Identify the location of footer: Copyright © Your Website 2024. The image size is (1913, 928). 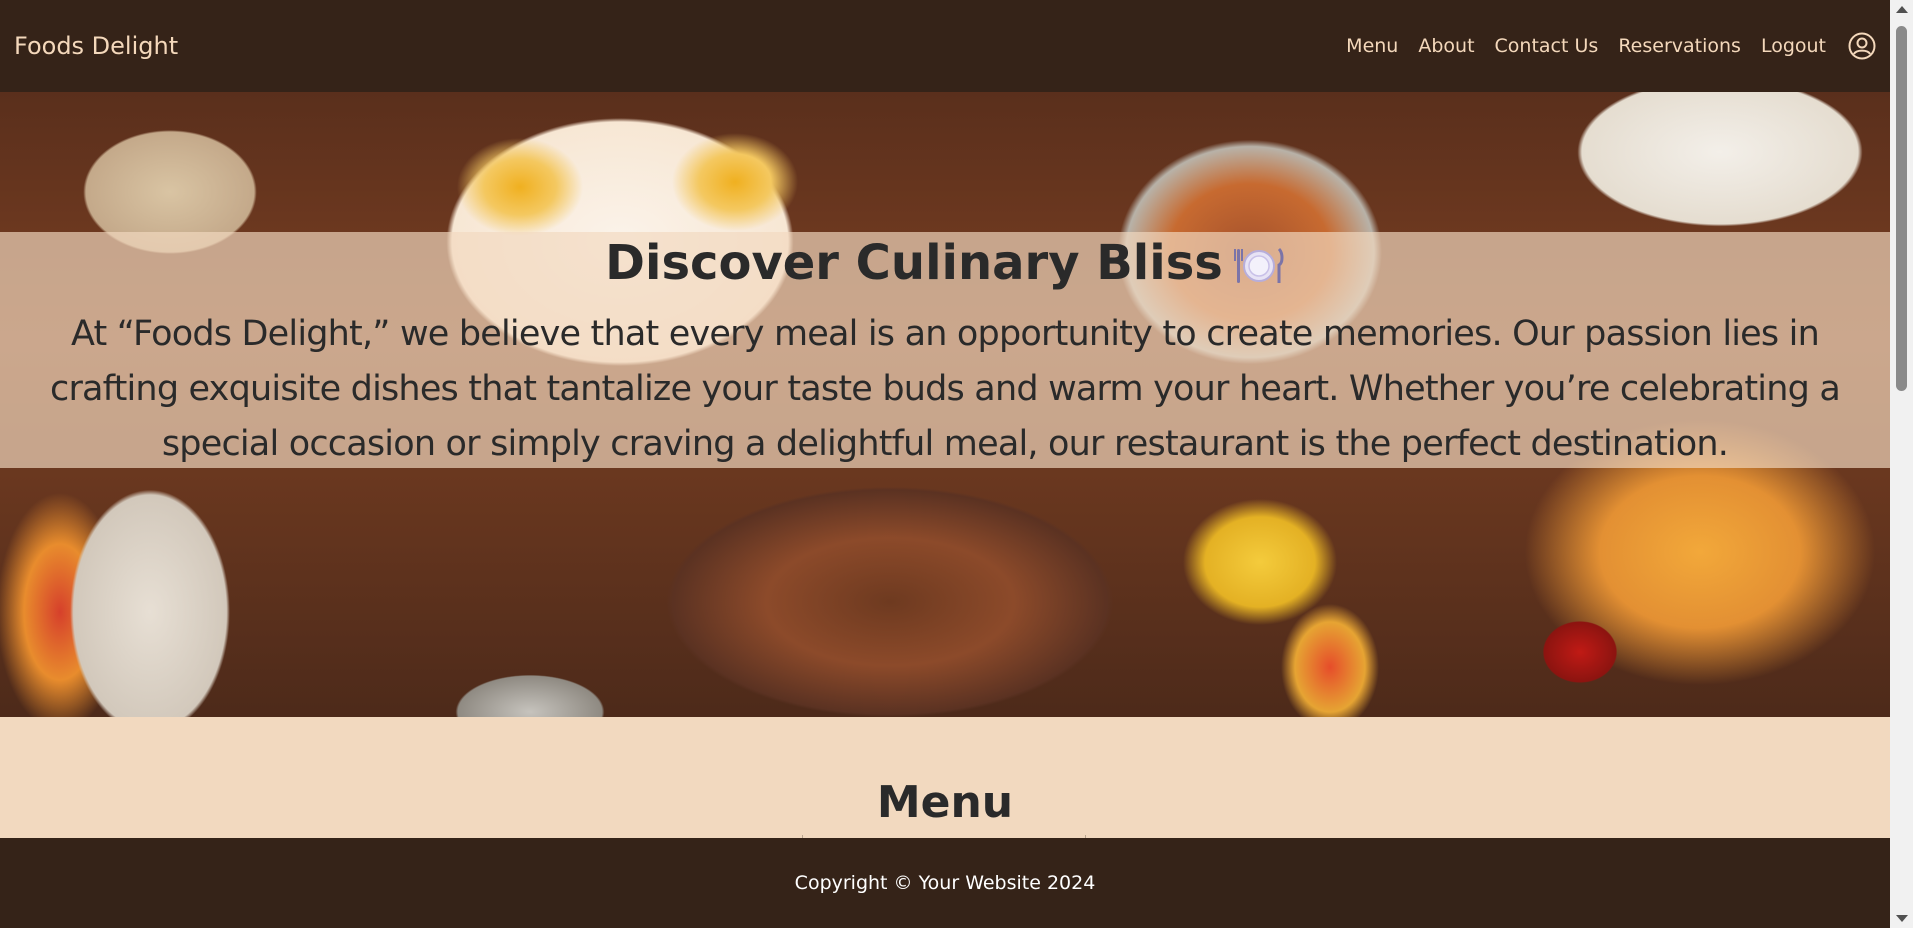
(945, 883).